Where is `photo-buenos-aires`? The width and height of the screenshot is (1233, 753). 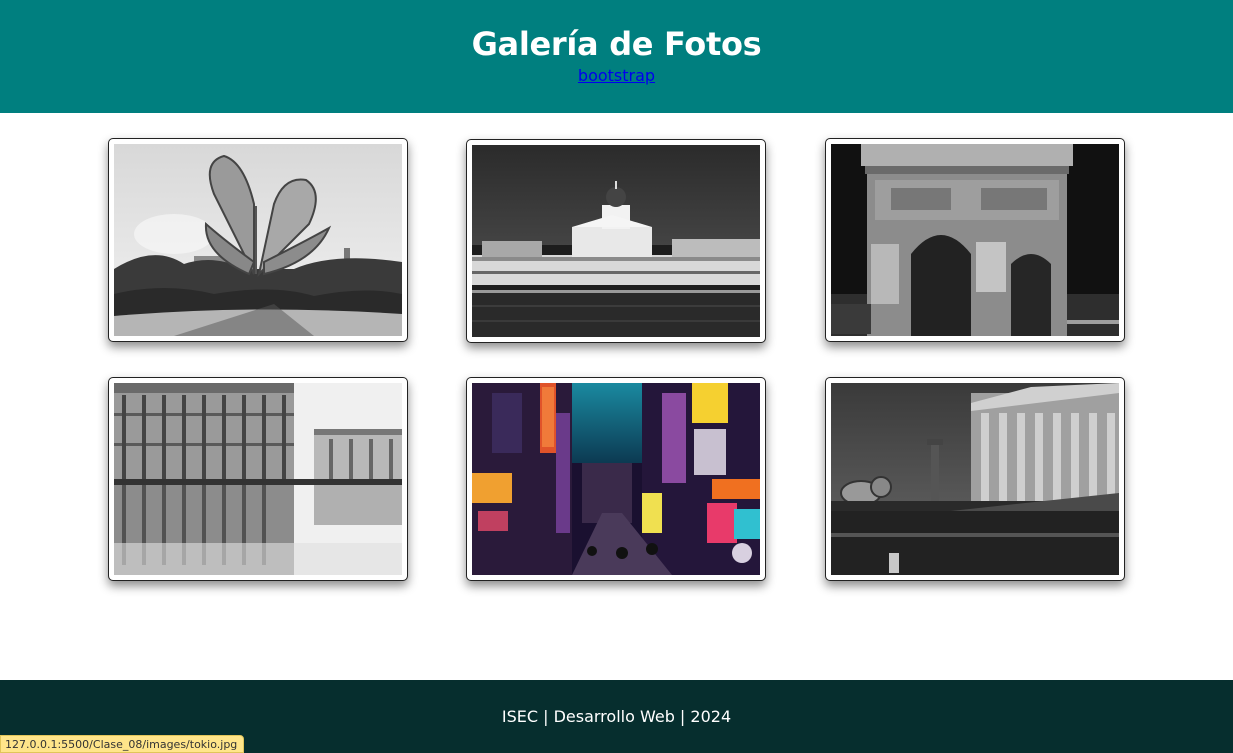
photo-buenos-aires is located at coordinates (975, 479).